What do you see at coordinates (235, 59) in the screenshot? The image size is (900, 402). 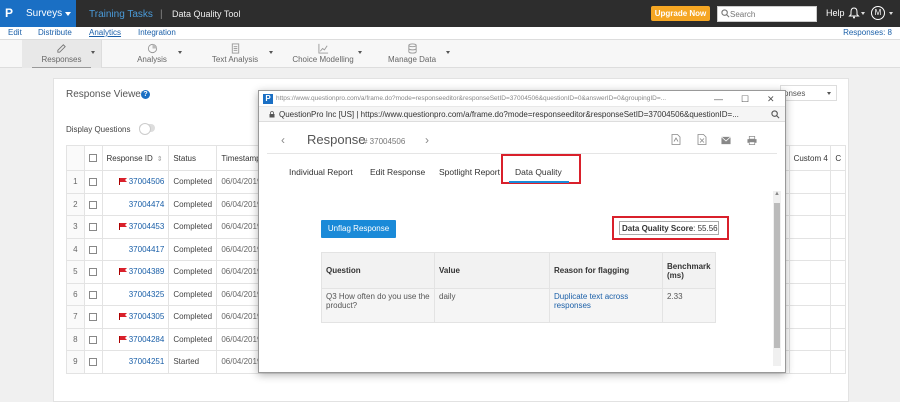 I see `toolbar-text-analysis-label: Text Analysis` at bounding box center [235, 59].